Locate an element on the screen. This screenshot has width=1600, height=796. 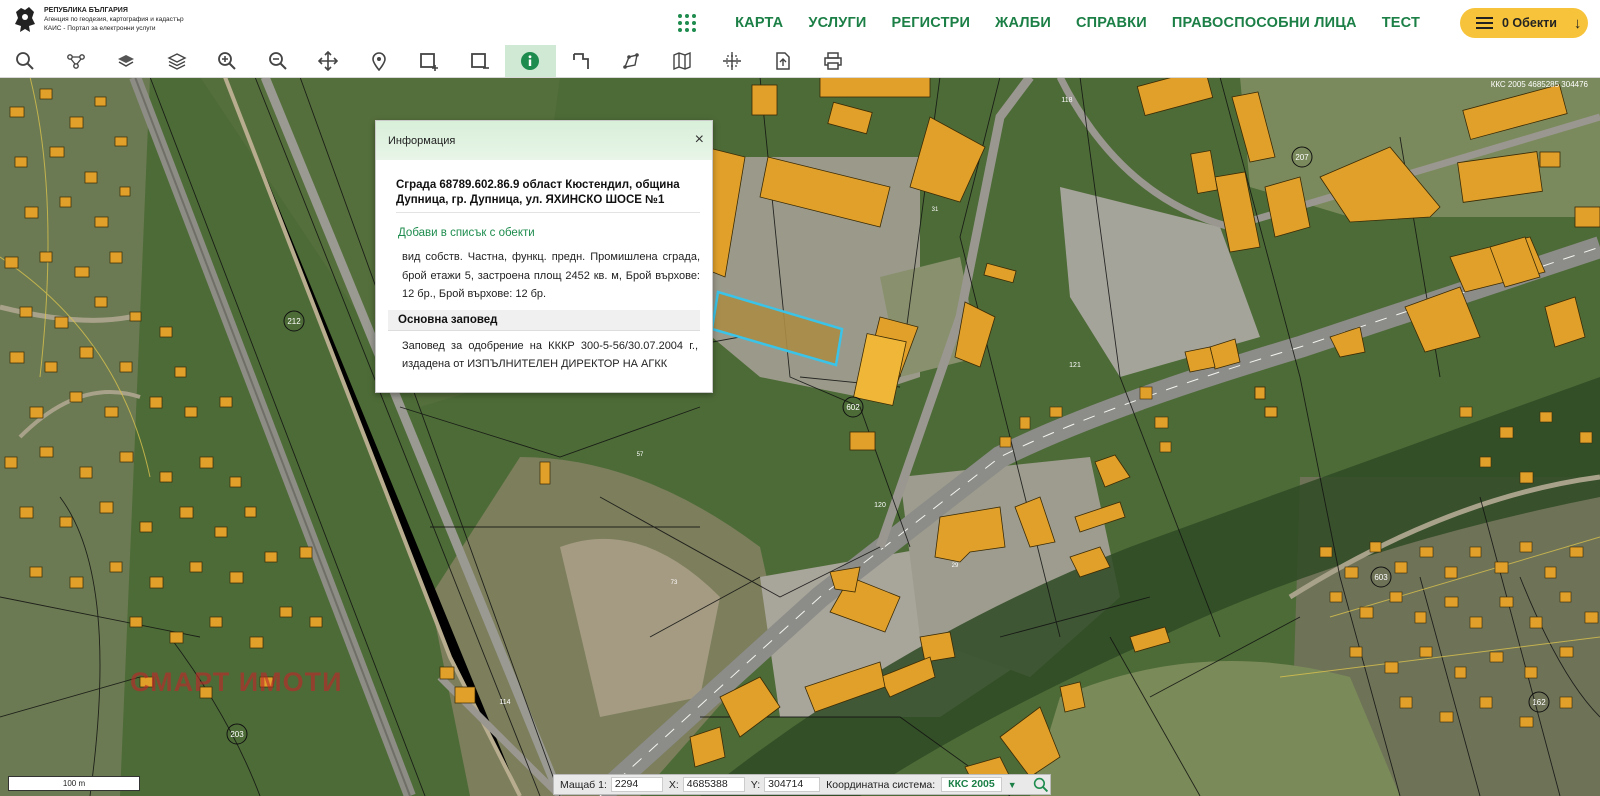
svg-text: 203 is located at coordinates (237, 734).